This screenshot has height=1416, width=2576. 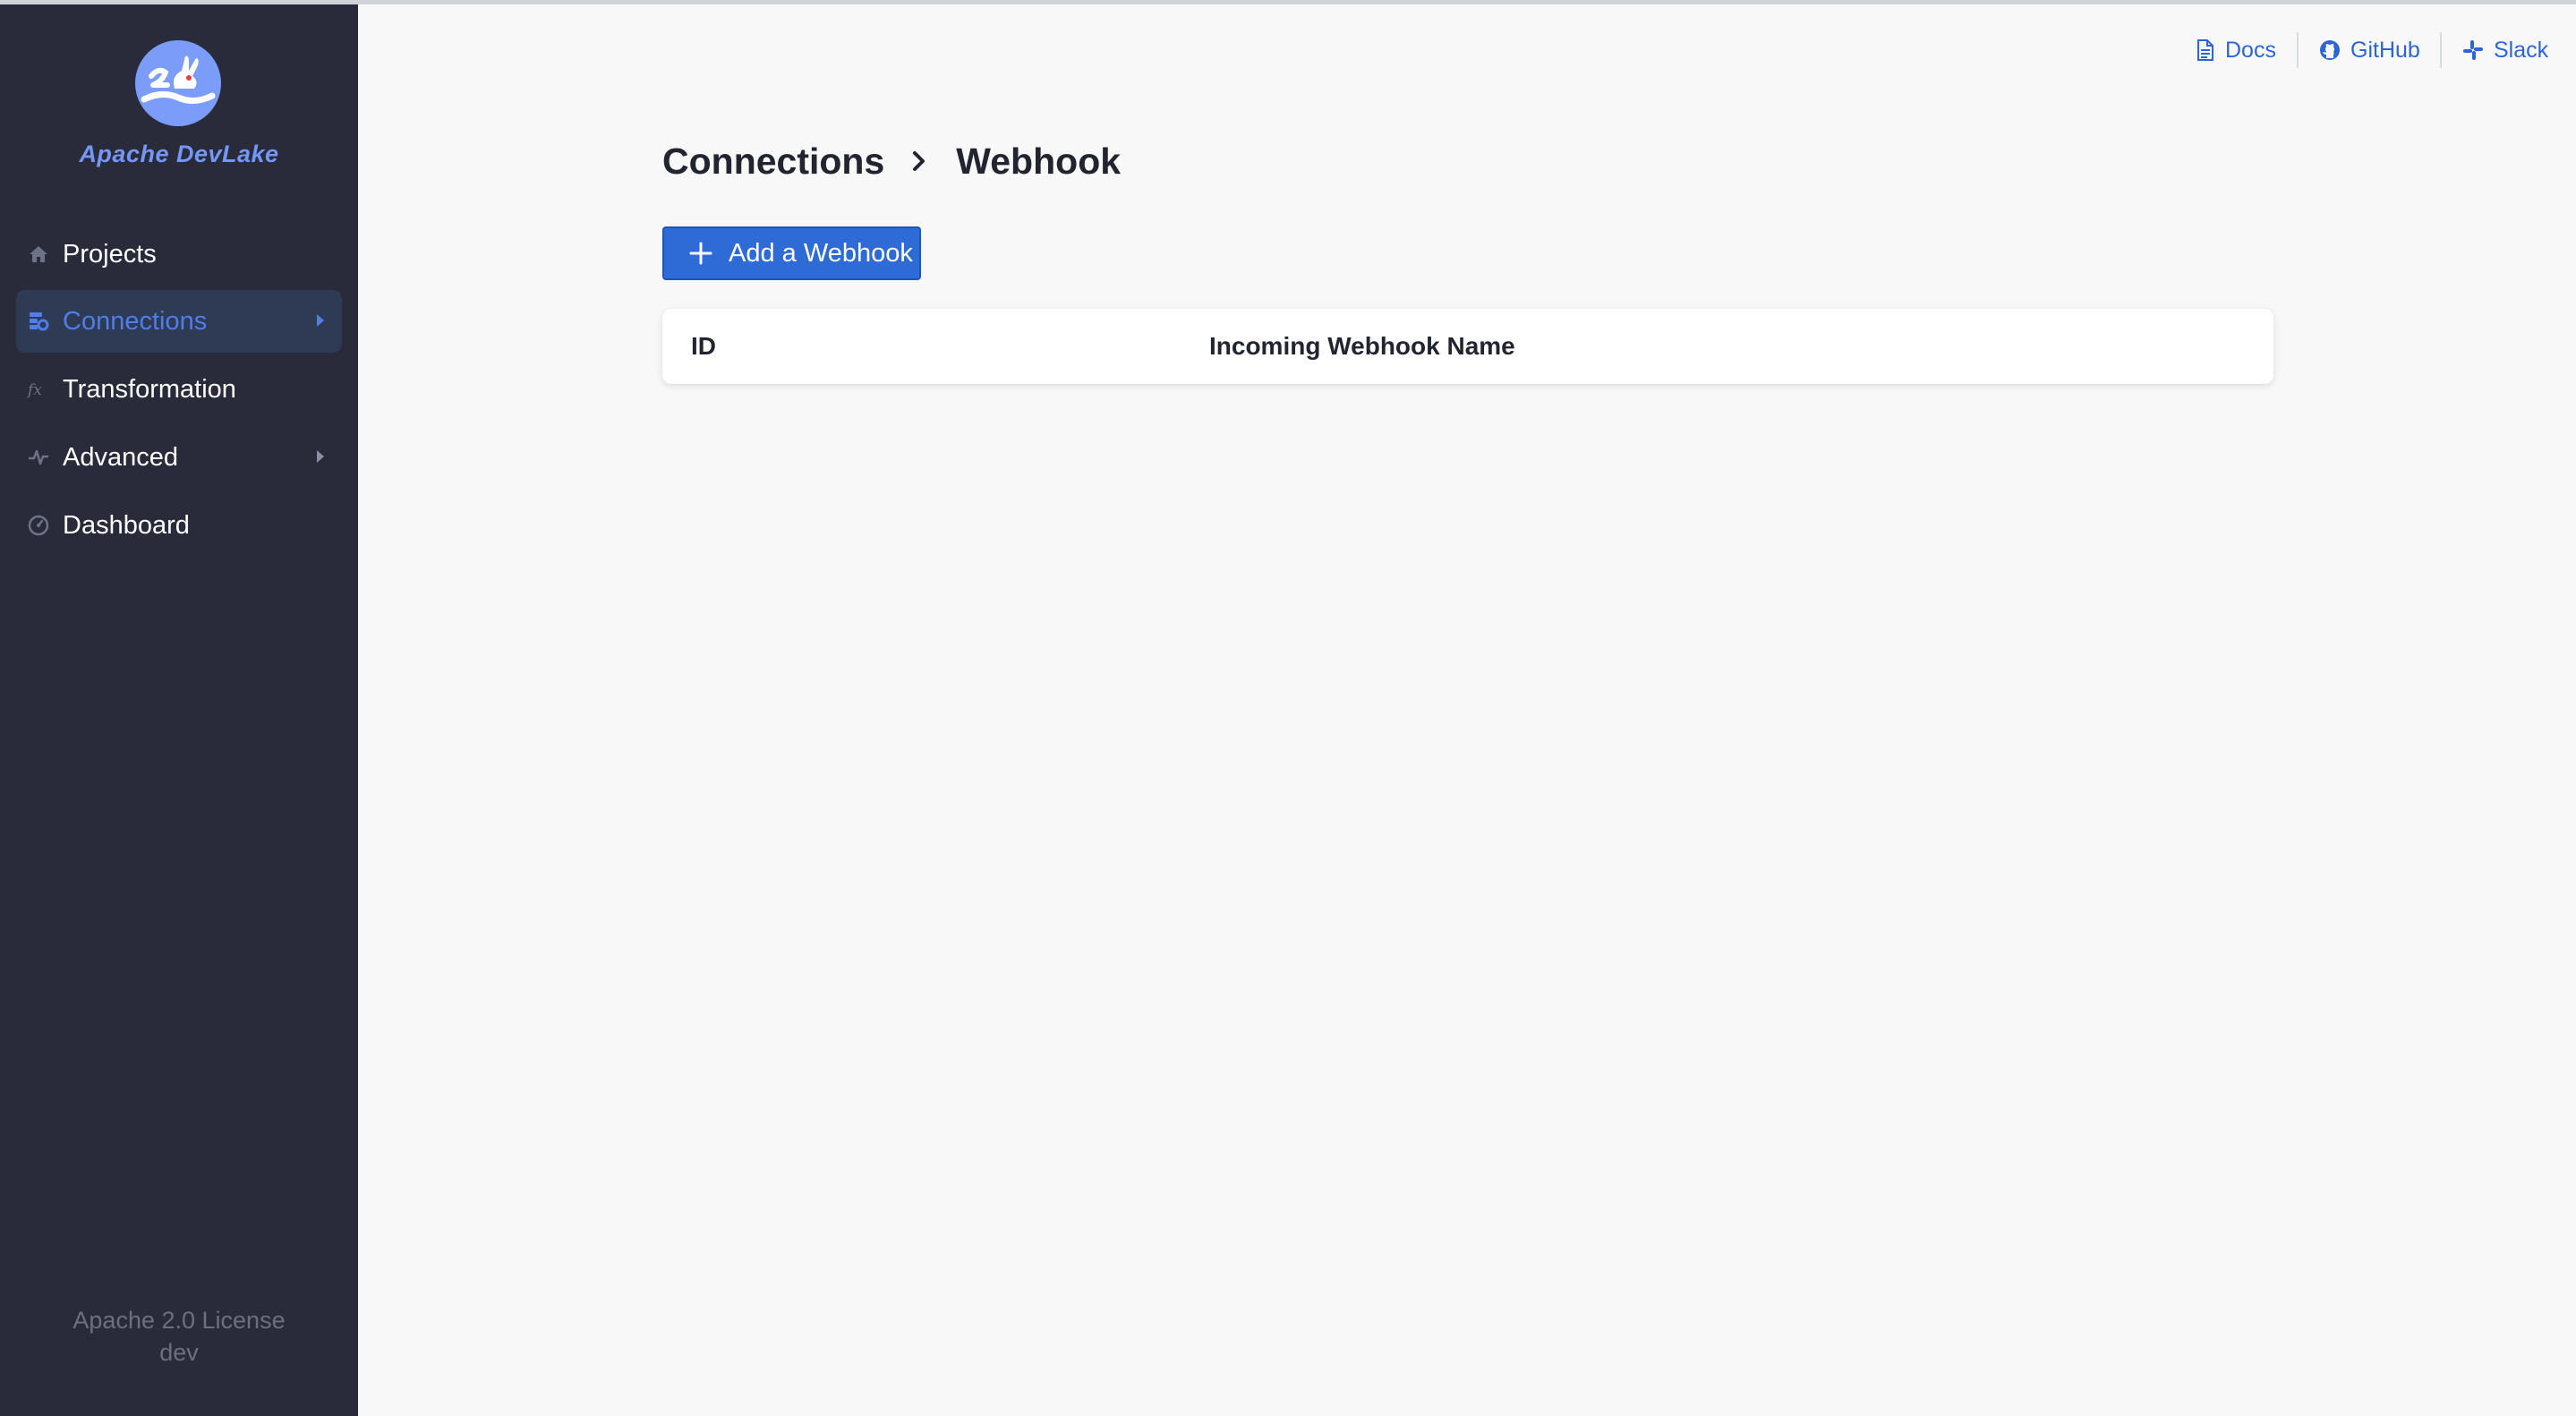 What do you see at coordinates (179, 254) in the screenshot?
I see `sidebar-item-projects: Projects` at bounding box center [179, 254].